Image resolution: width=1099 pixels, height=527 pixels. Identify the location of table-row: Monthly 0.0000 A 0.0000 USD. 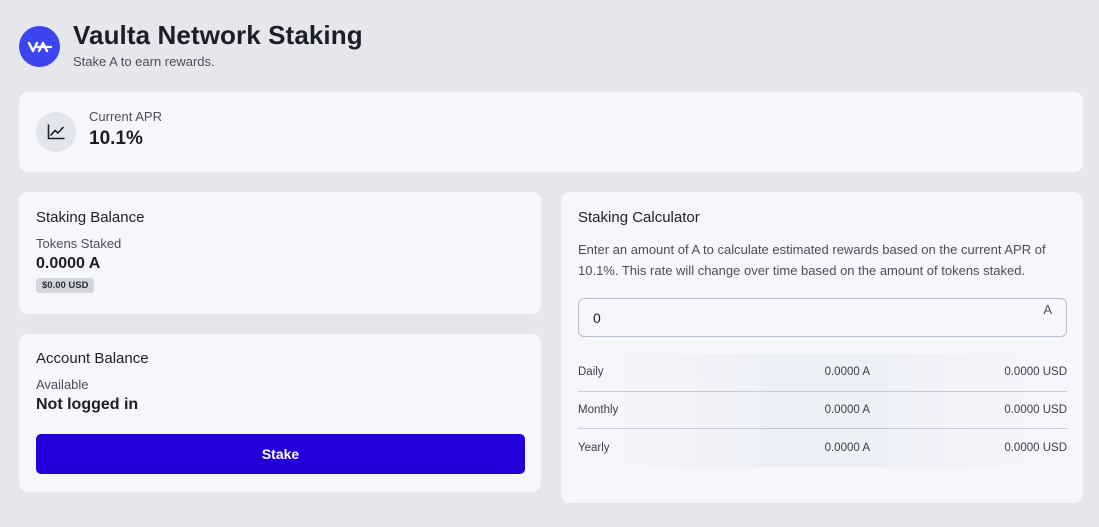
(822, 410).